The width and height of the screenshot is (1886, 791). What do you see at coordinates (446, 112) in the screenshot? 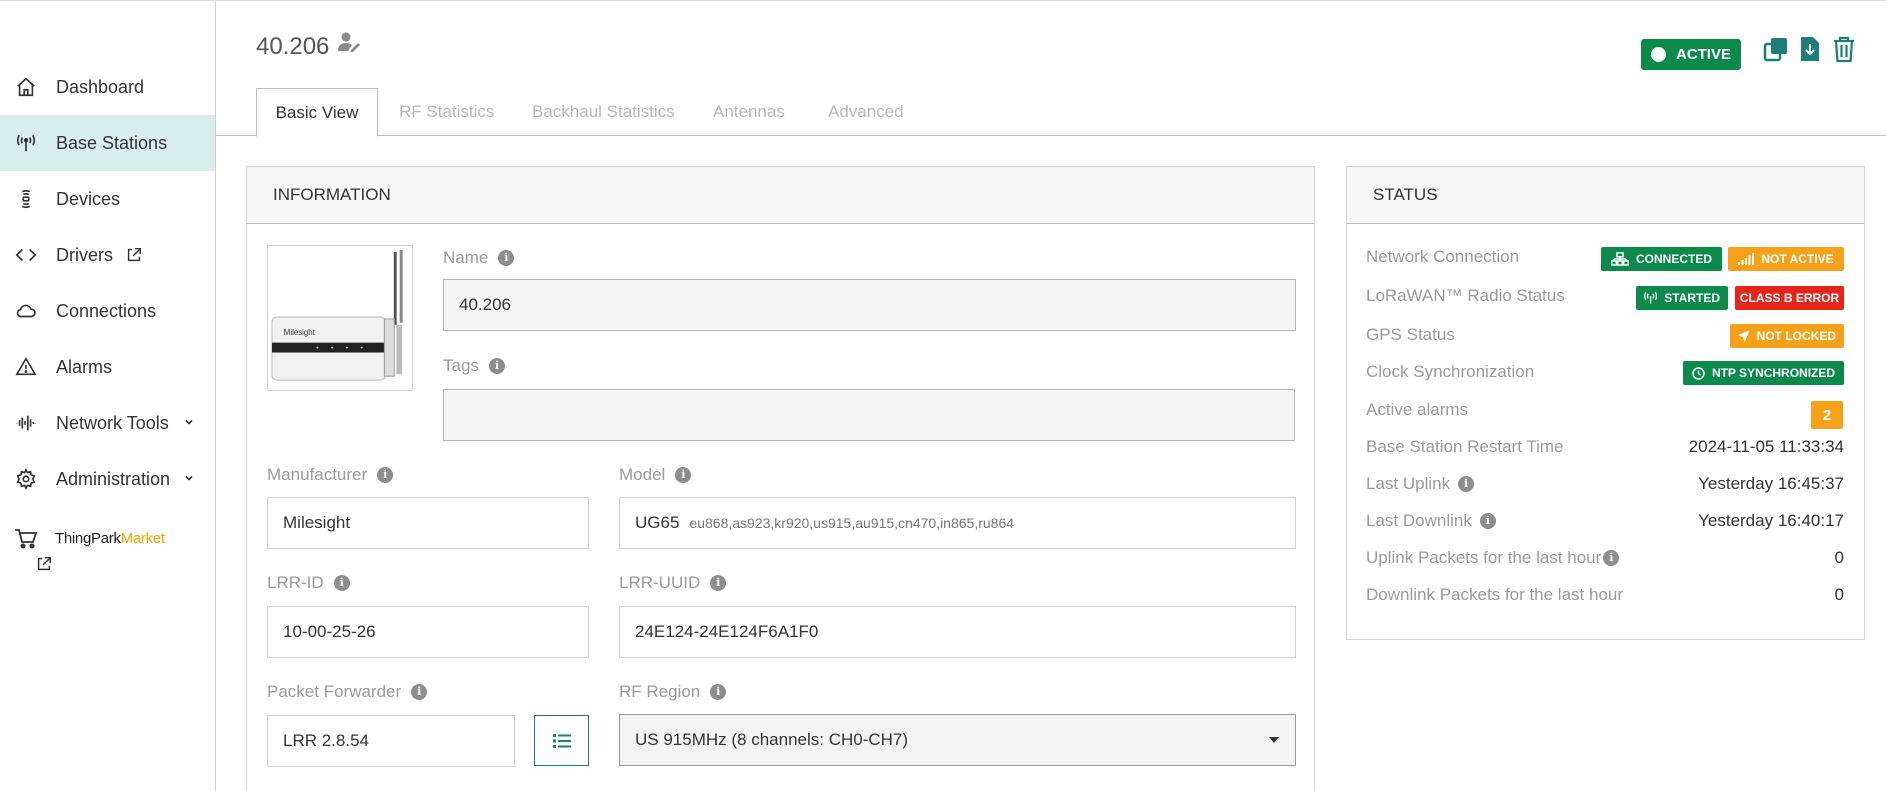
I see `tab-rf-statistics: RF Statistics` at bounding box center [446, 112].